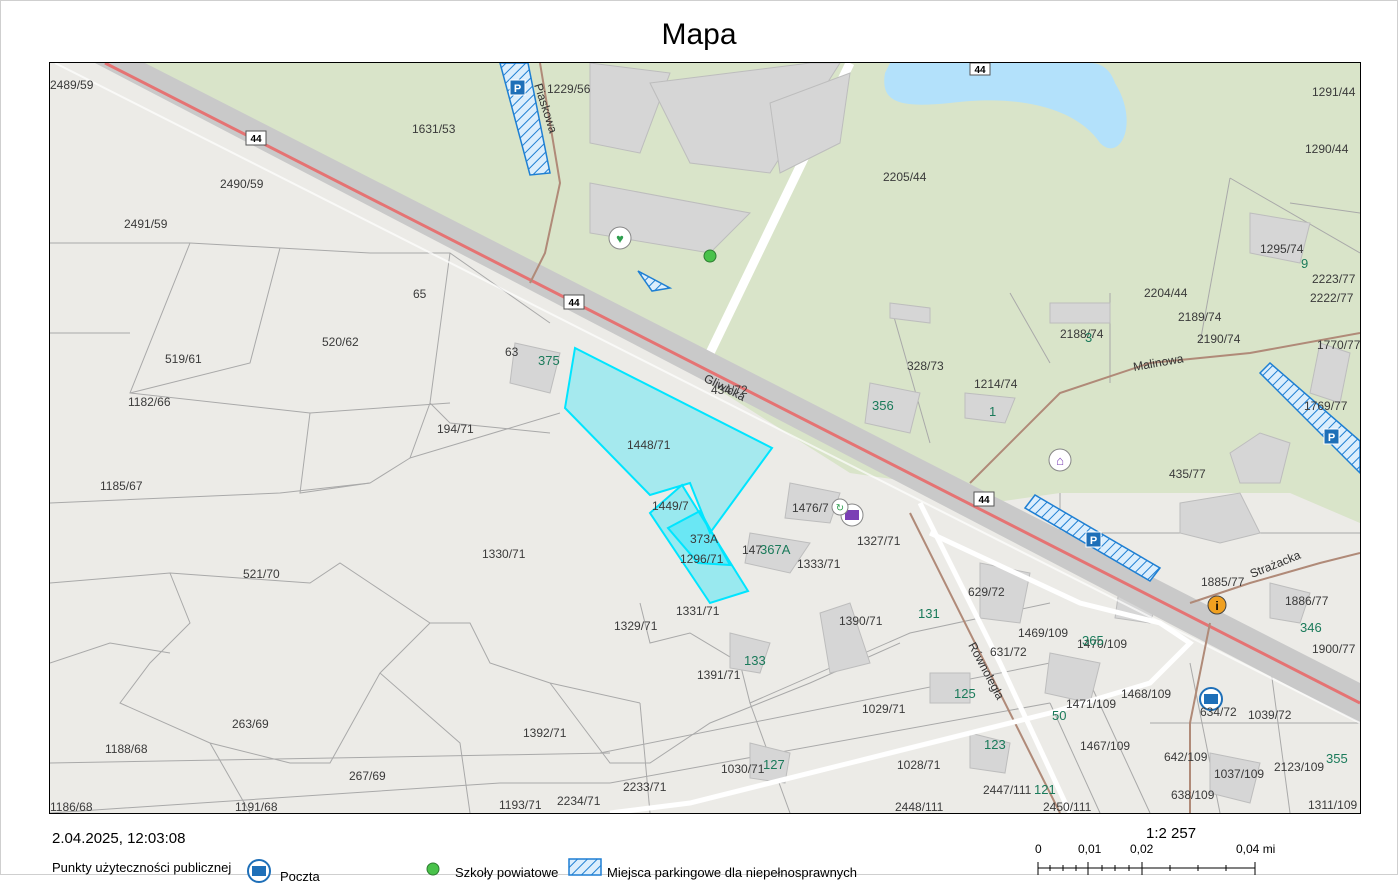 The height and width of the screenshot is (887, 1398). Describe the element at coordinates (420, 294) in the screenshot. I see `parcel-label: 65` at that location.